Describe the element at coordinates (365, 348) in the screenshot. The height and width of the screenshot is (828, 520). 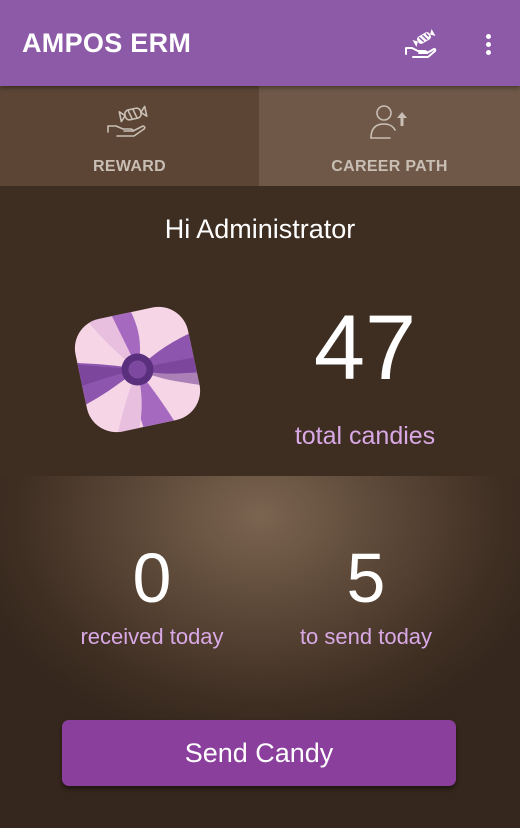
I see `total-candies-count: 47` at that location.